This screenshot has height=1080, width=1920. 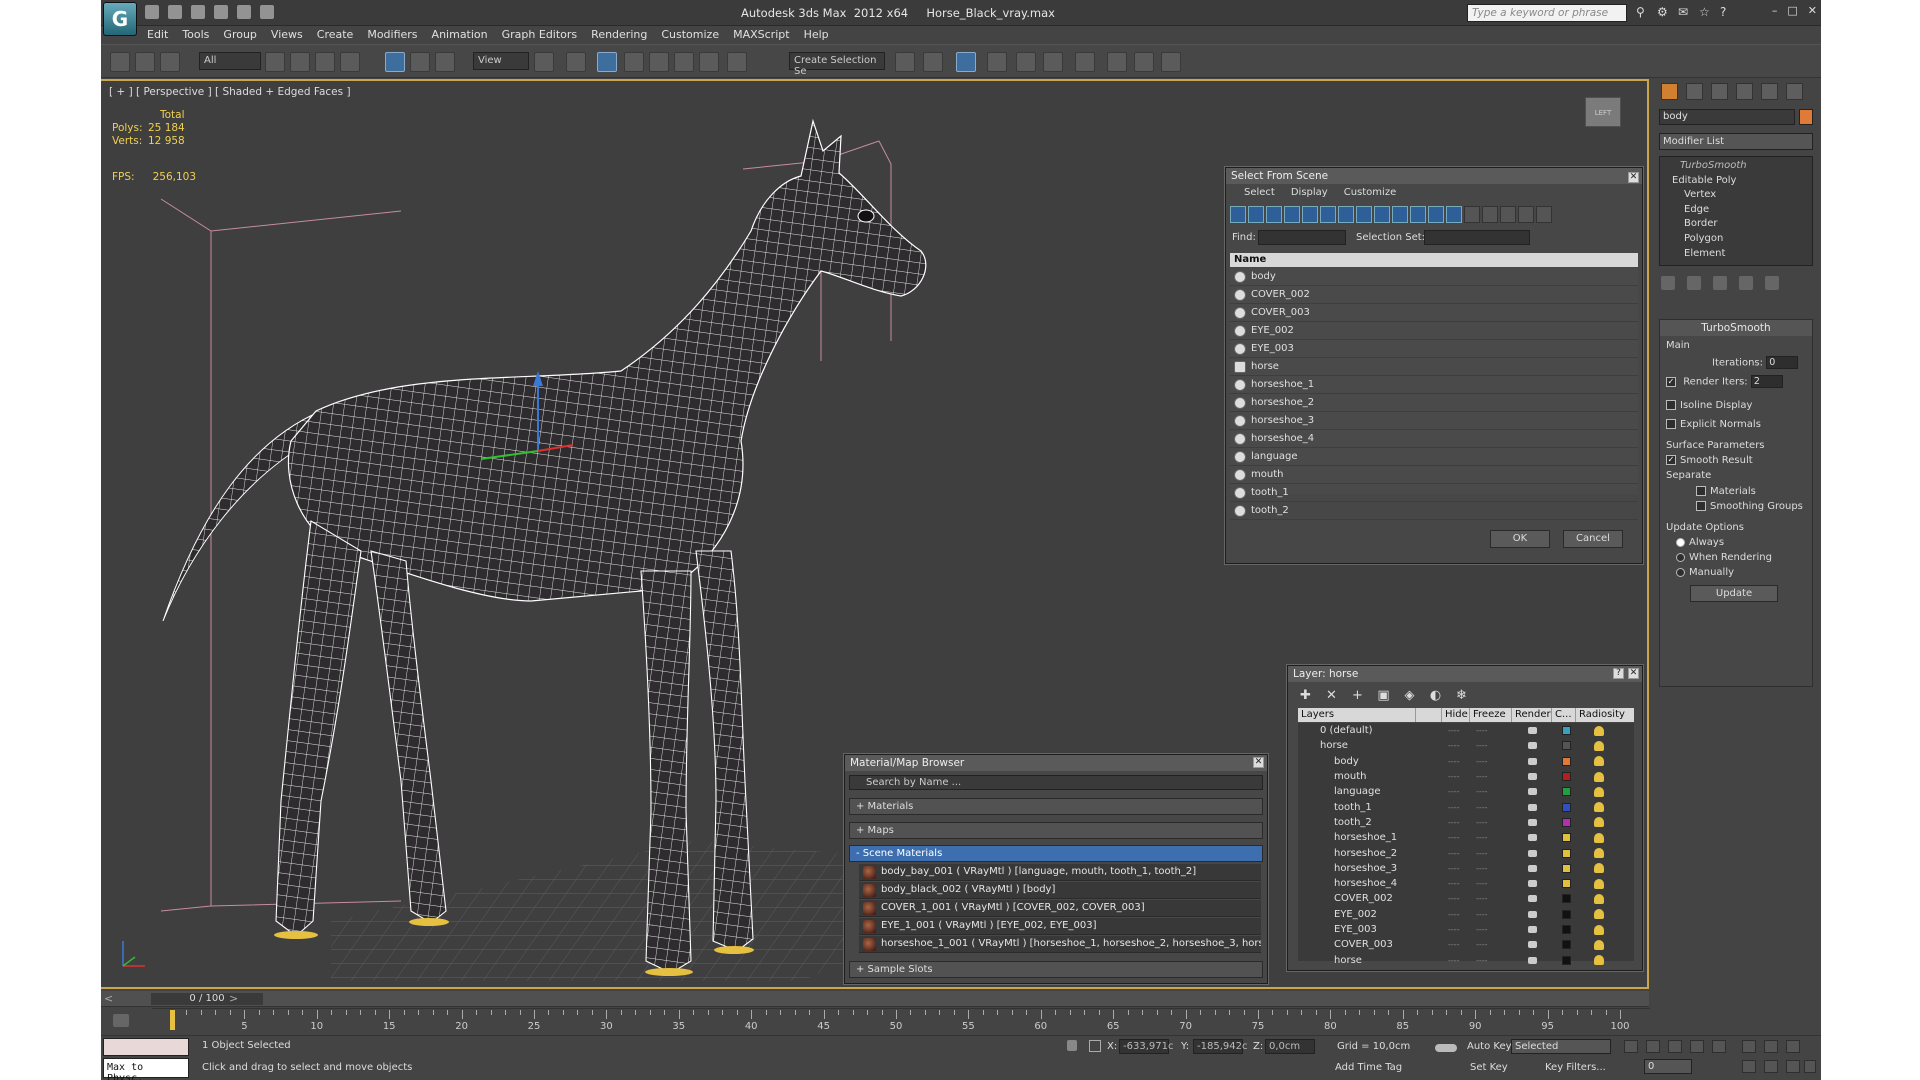 What do you see at coordinates (1418, 214) in the screenshot?
I see `display-frozen-icon` at bounding box center [1418, 214].